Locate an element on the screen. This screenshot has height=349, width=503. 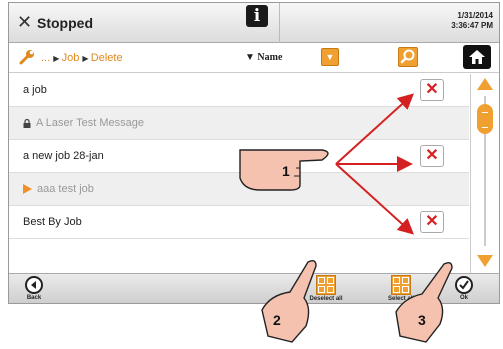
sort-field: ▼ Name is located at coordinates (263, 57).